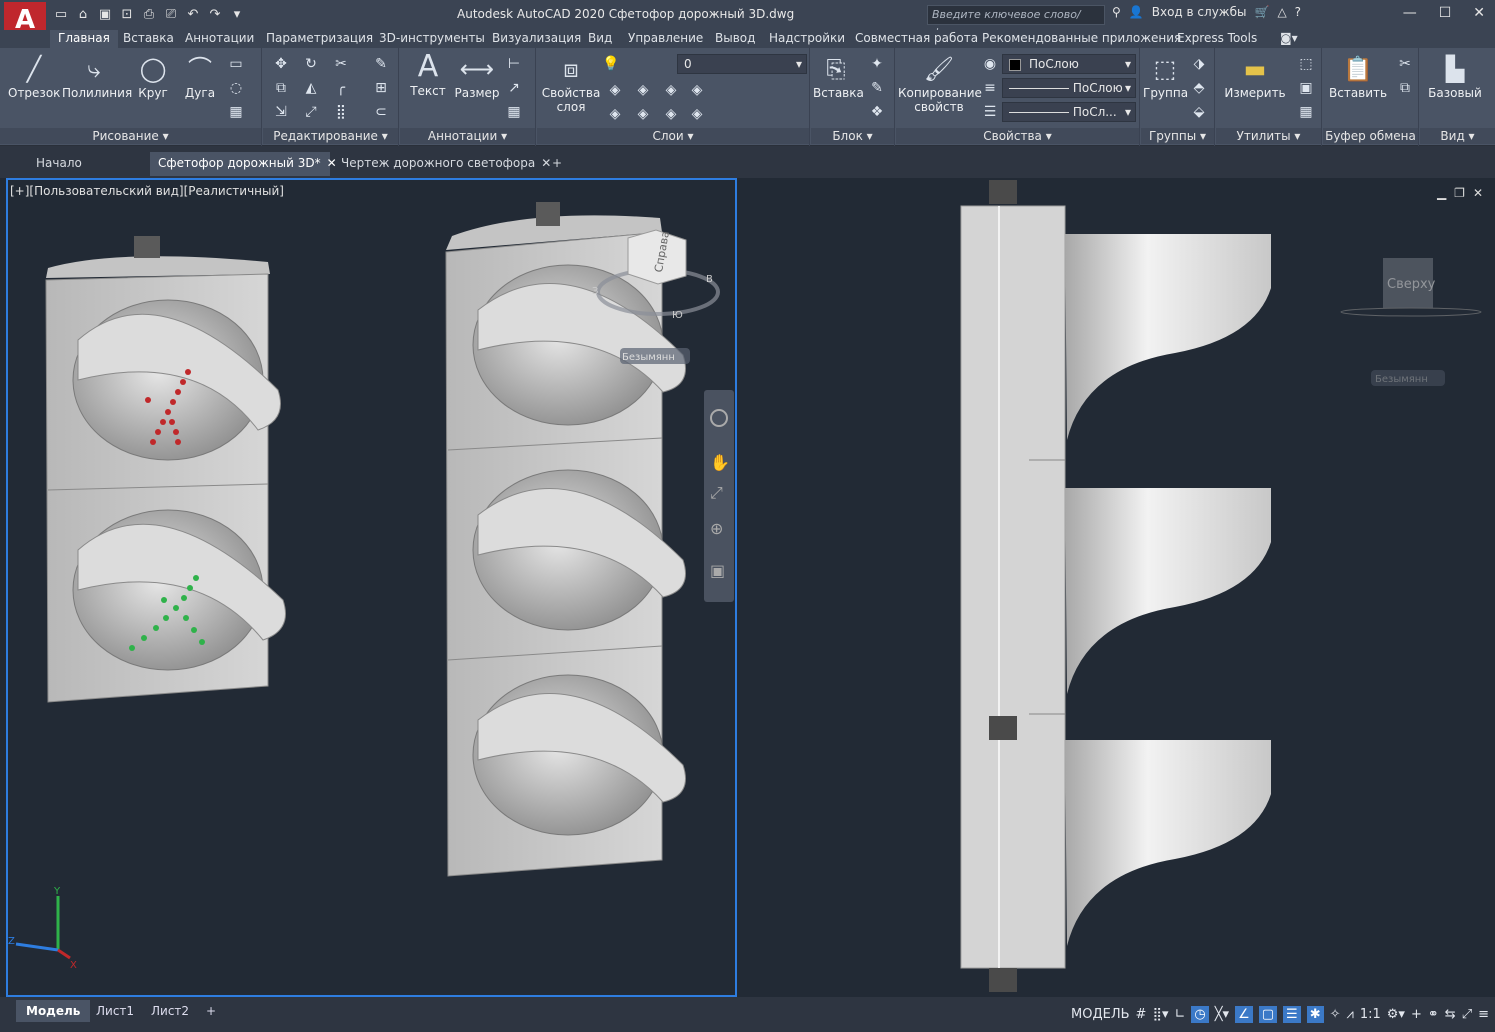  I want to click on panel-layers-title: Слои ▾, so click(673, 136).